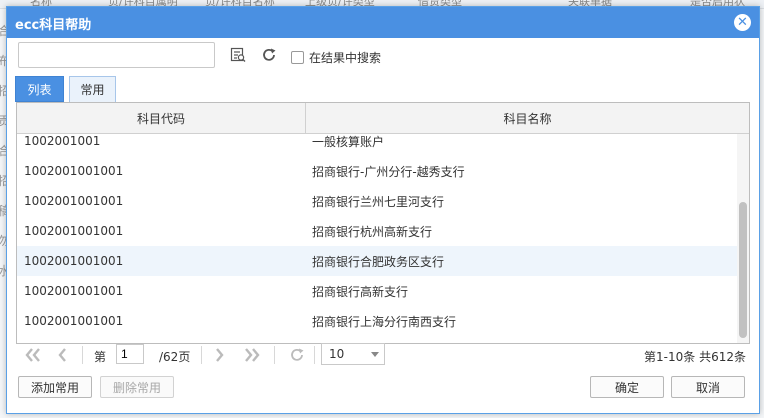 The image size is (764, 418). I want to click on account-name-cell: 招商银行高新支行, so click(360, 291).